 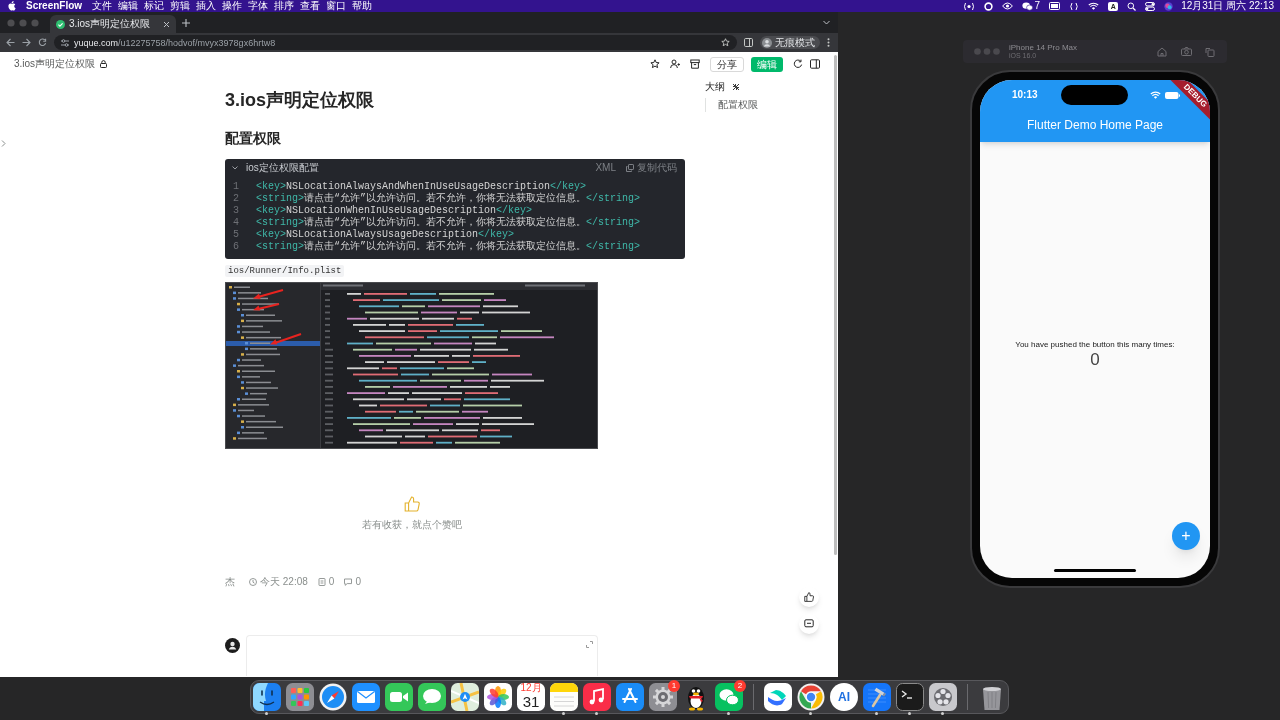 I want to click on camera-icon, so click(x=1186, y=51).